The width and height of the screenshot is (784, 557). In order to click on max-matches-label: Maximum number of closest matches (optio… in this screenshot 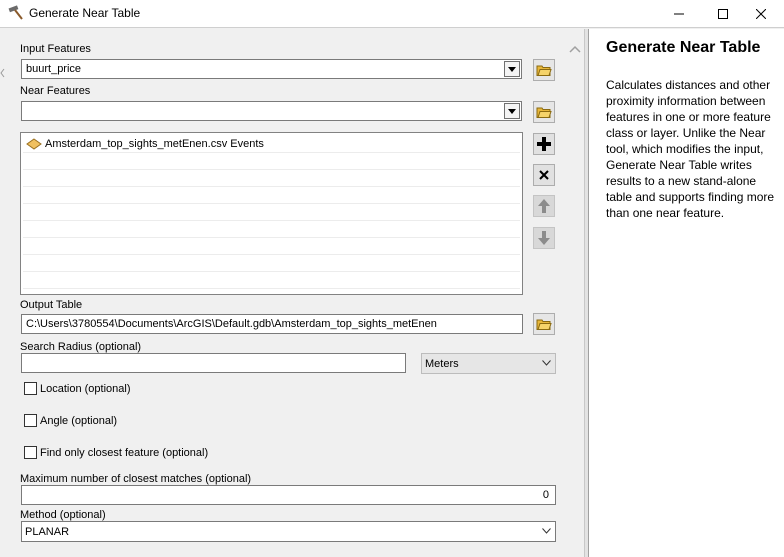, I will do `click(136, 479)`.